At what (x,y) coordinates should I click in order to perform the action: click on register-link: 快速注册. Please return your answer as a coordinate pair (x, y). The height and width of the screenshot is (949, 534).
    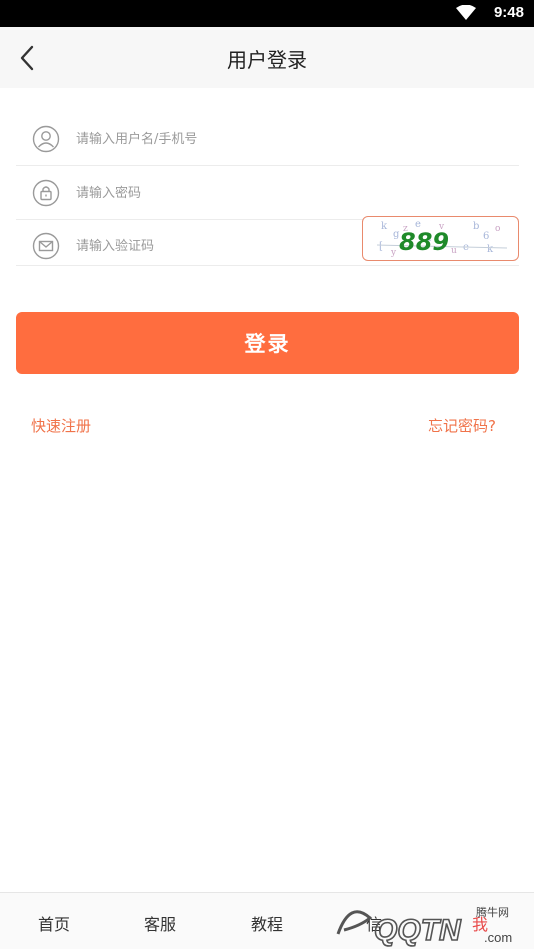
    Looking at the image, I should click on (61, 425).